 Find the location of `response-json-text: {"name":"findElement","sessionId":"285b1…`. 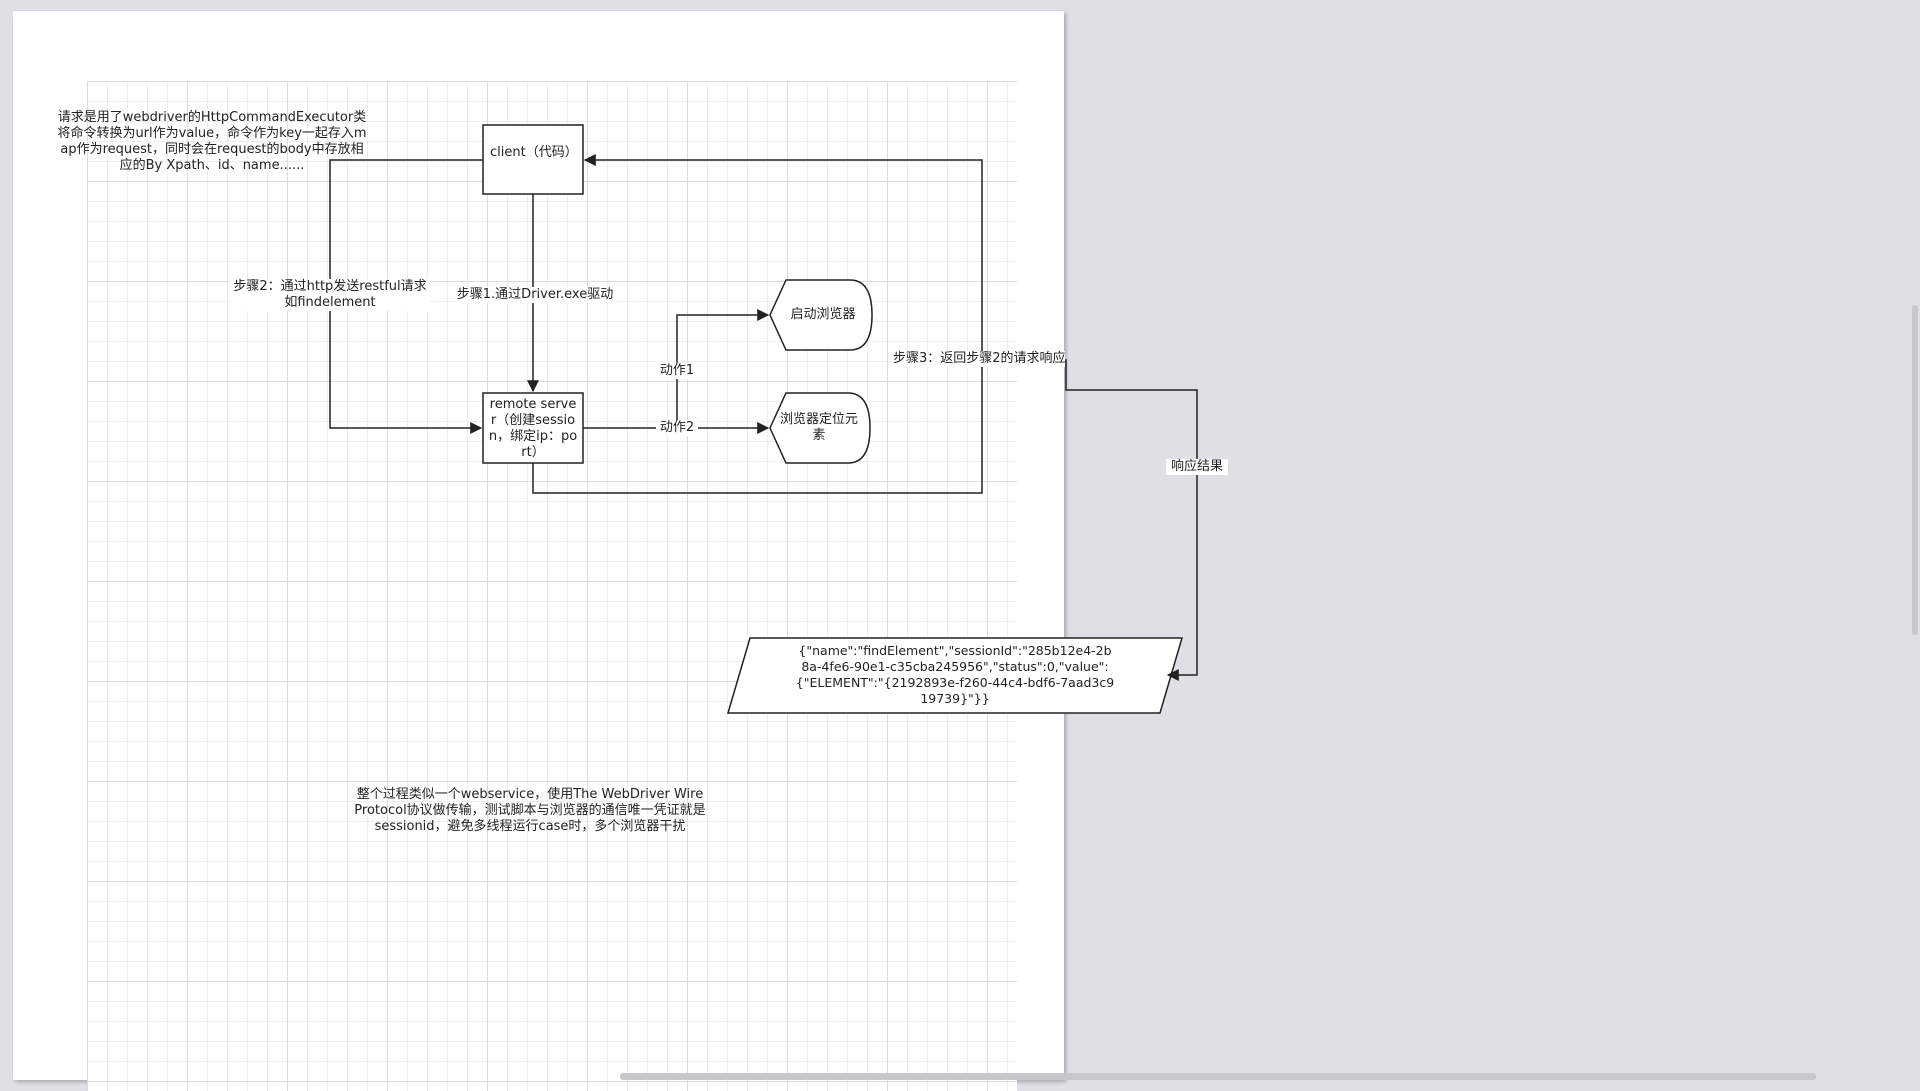

response-json-text: {"name":"findElement","sessionId":"285b1… is located at coordinates (955, 674).